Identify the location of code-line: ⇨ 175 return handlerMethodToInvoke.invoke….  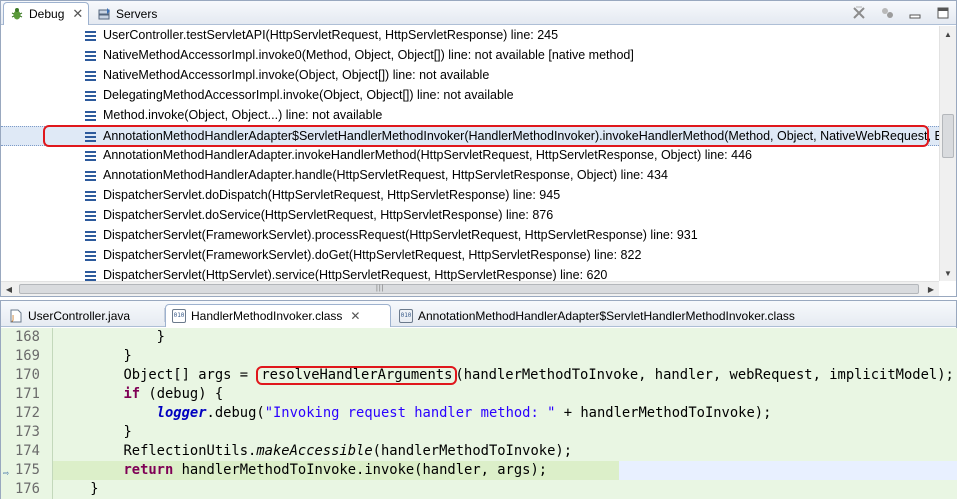
(479, 470).